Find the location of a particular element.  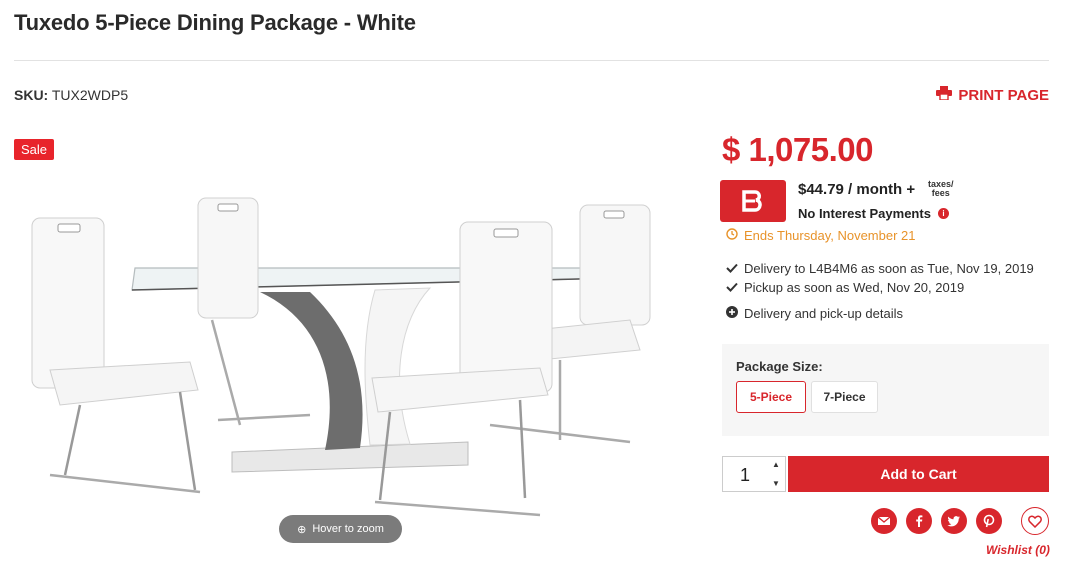

delivery-details-link: Delivery and pick-up details is located at coordinates (814, 313).